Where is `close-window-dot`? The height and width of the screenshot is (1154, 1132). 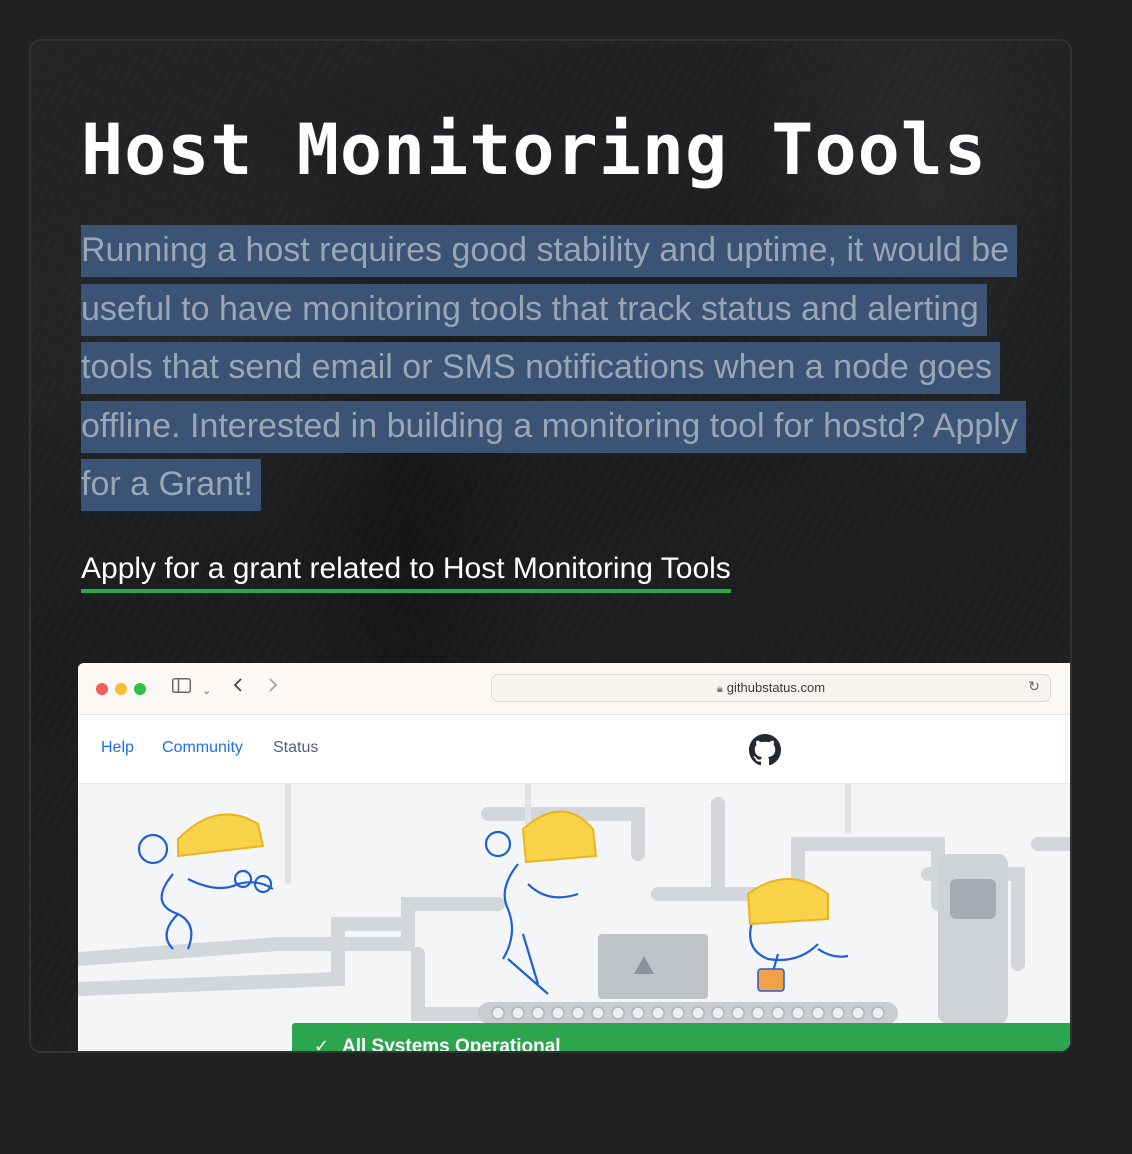
close-window-dot is located at coordinates (102, 689).